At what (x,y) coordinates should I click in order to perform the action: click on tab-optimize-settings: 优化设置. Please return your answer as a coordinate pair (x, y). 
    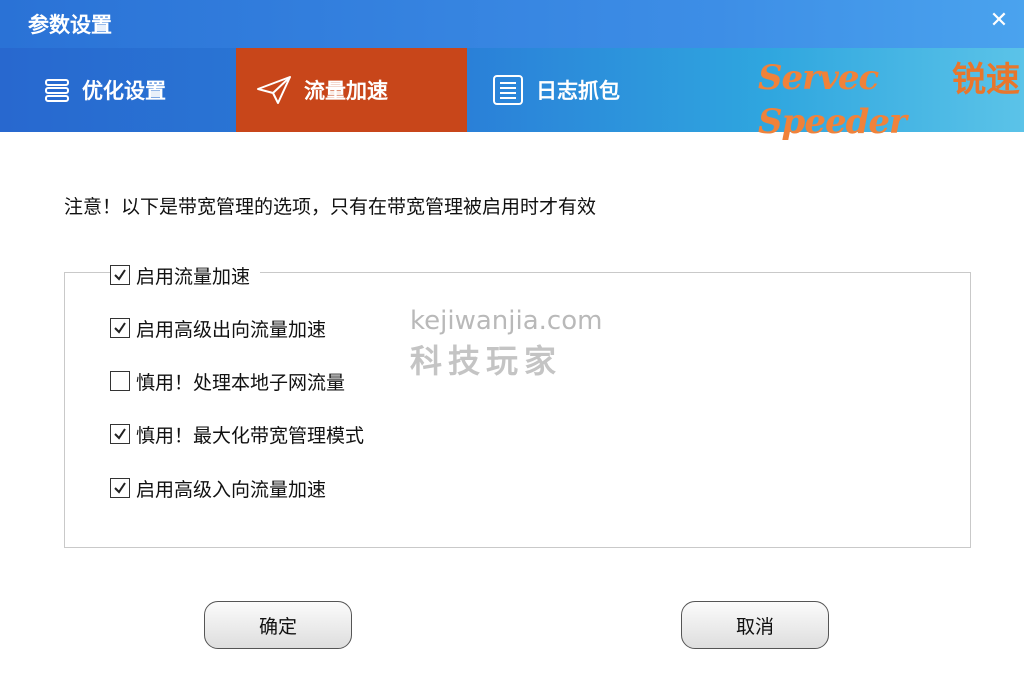
    Looking at the image, I should click on (105, 90).